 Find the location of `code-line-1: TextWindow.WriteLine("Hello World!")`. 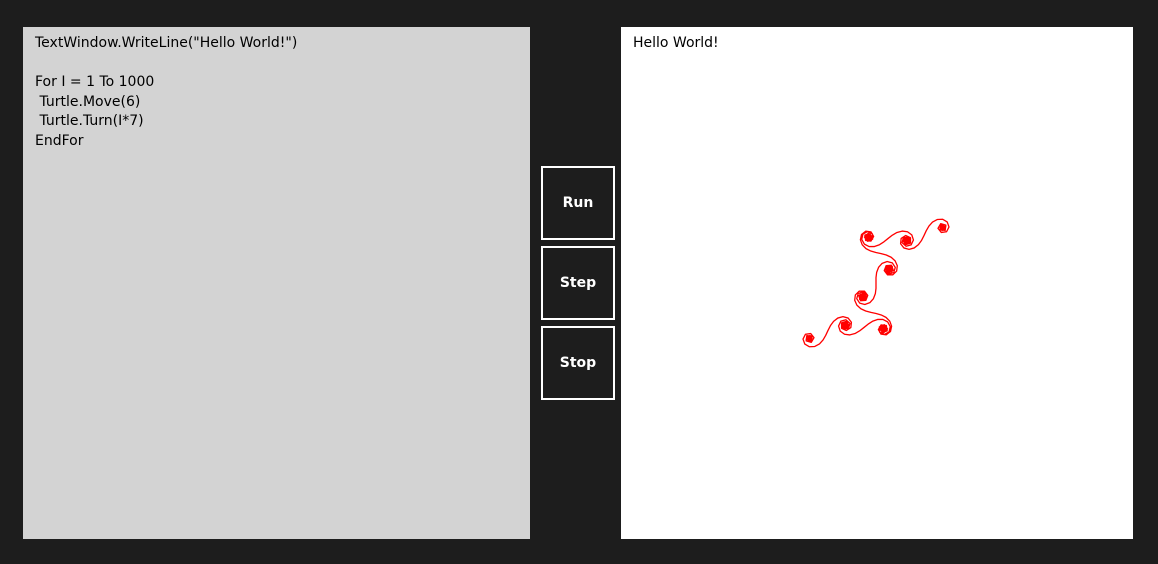

code-line-1: TextWindow.WriteLine("Hello World!") is located at coordinates (278, 44).